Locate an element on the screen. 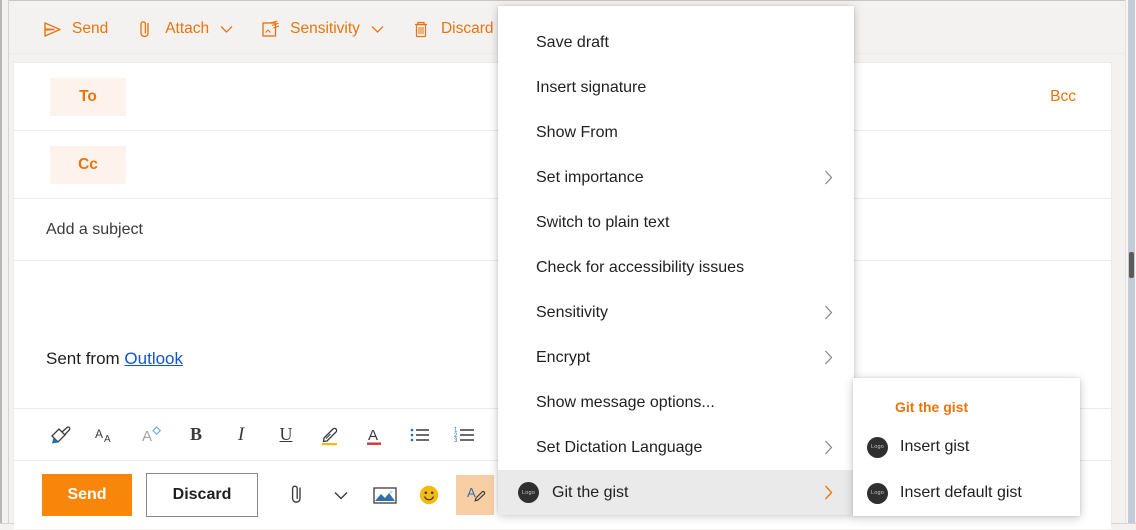 This screenshot has width=1136, height=530. menu-item-label: Git the gist is located at coordinates (590, 492).